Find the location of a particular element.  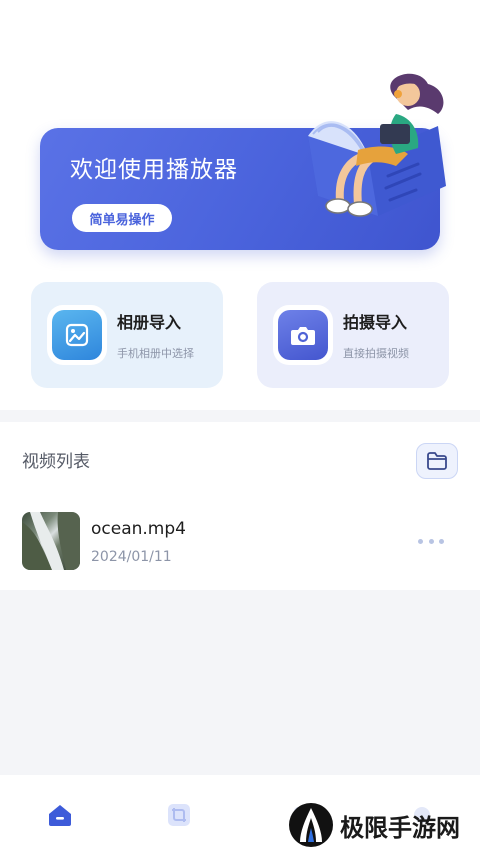

image-icon is located at coordinates (77, 335).